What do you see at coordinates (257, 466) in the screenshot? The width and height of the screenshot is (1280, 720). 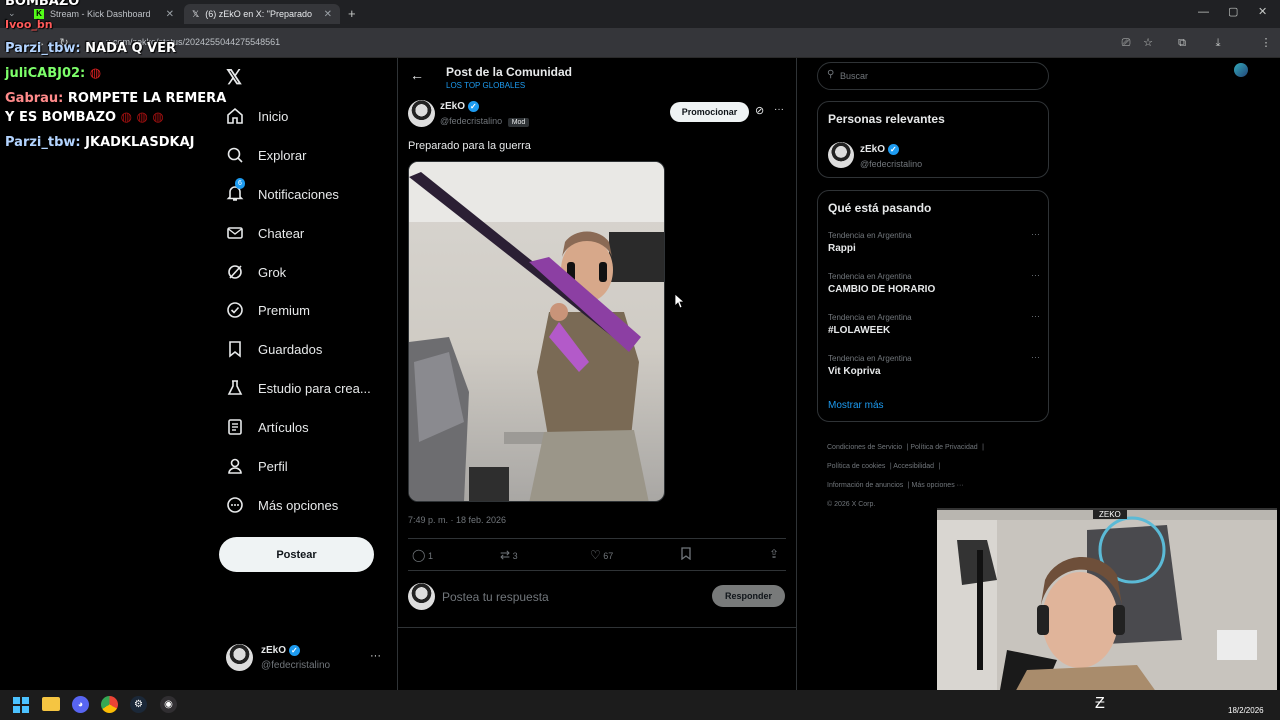 I see `nav-item-profile: Perfil` at bounding box center [257, 466].